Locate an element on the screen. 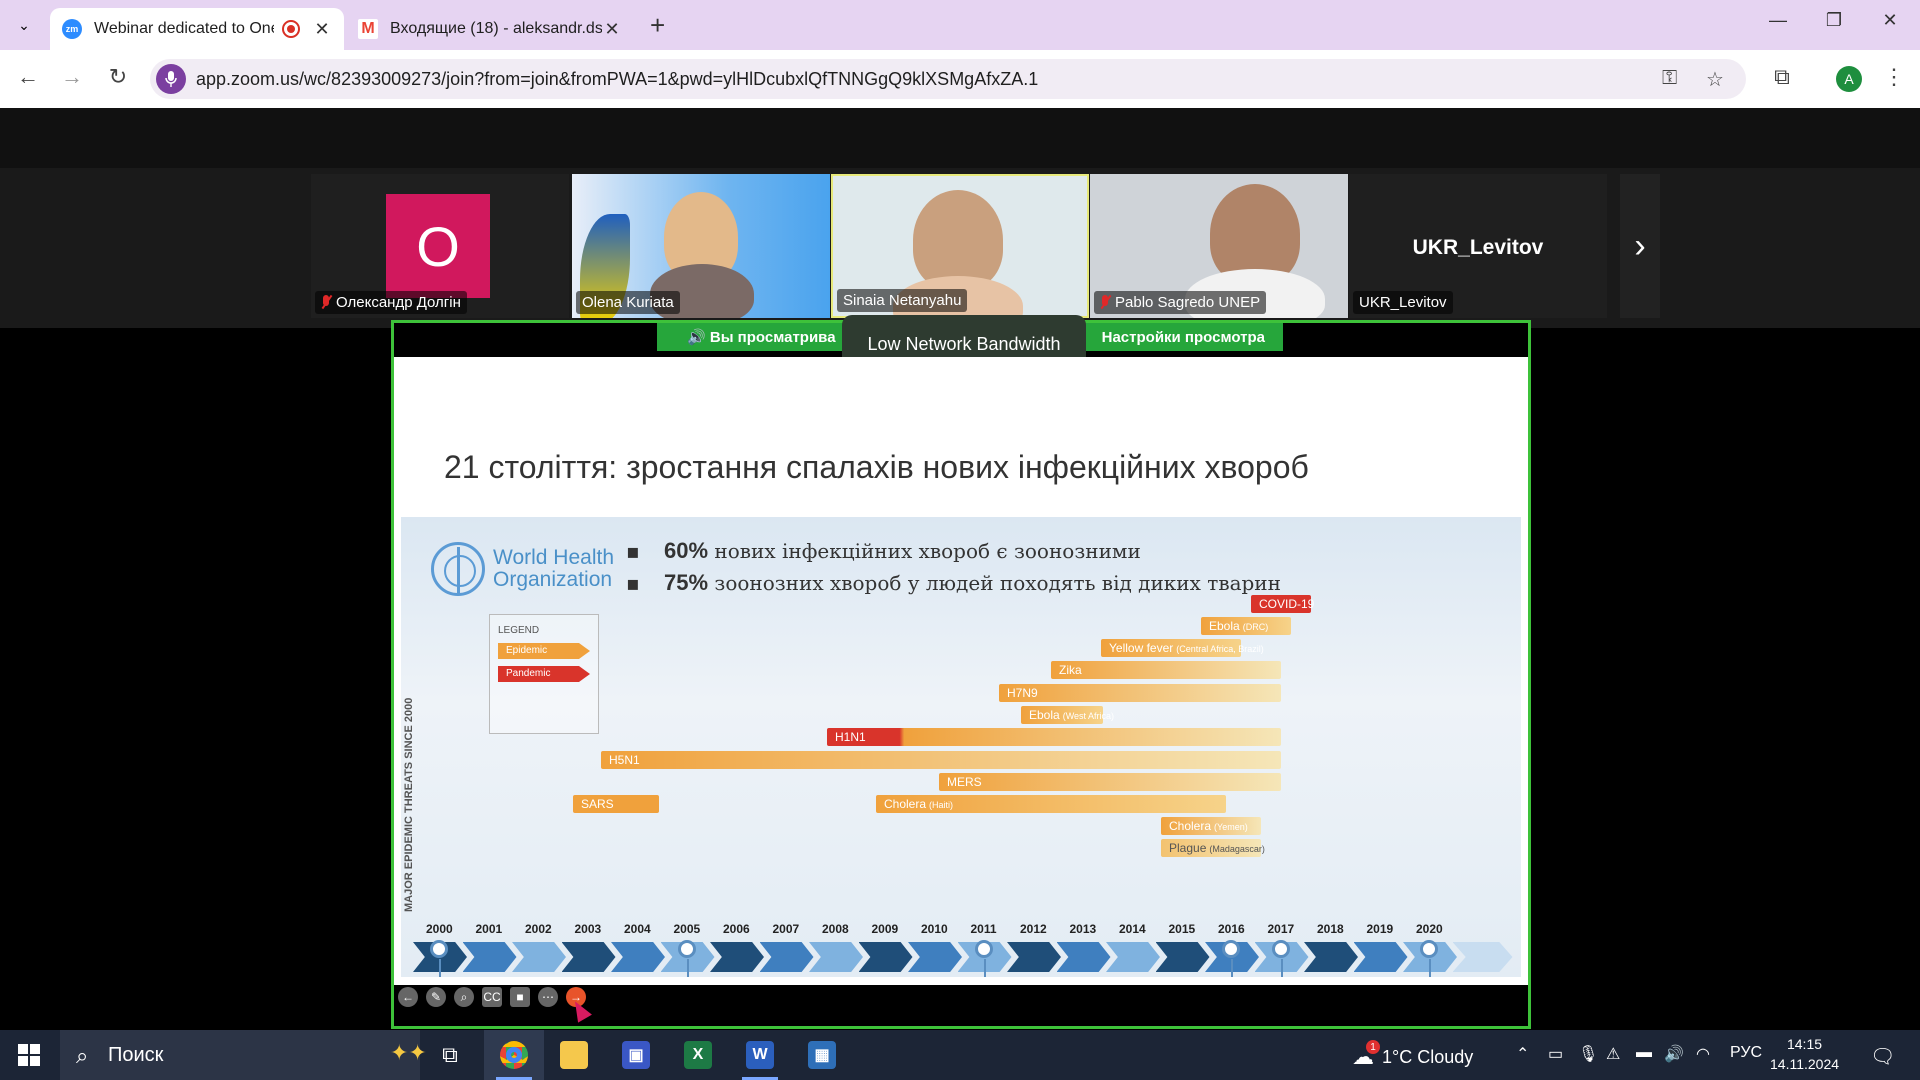  outbreak-bar: Yellow fever (Central Africa, Brazil) is located at coordinates (1182, 648).